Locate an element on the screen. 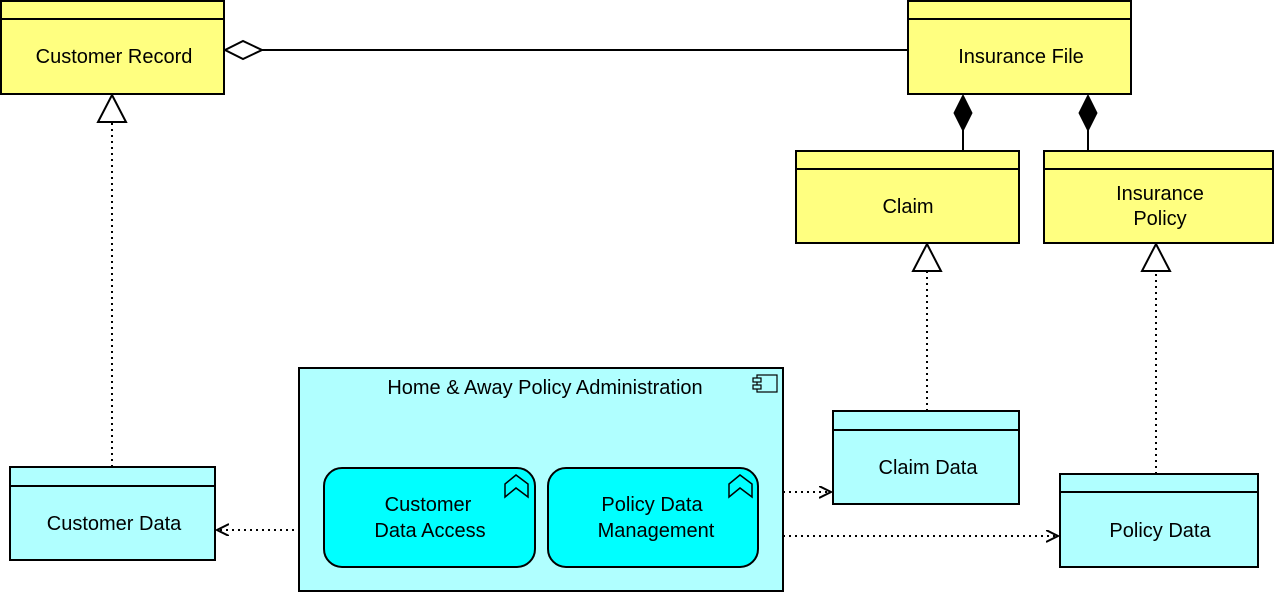 This screenshot has width=1275, height=593. business-object-customer-record: Customer Record is located at coordinates (112, 47).